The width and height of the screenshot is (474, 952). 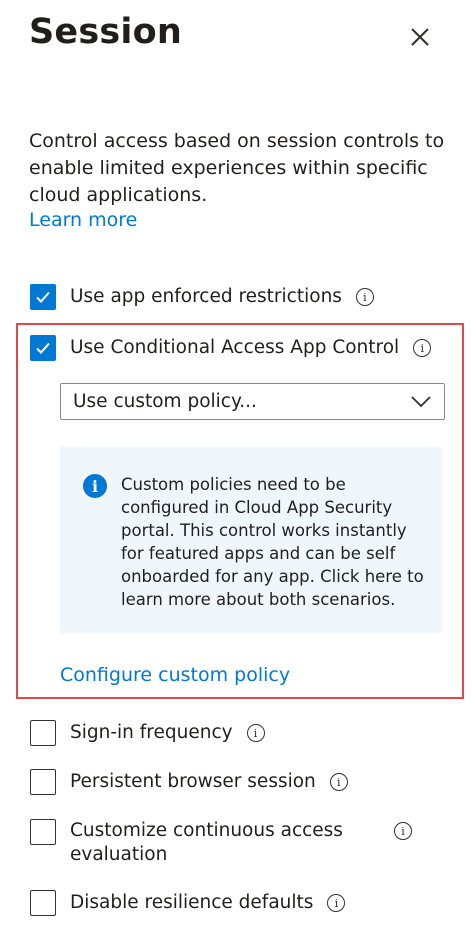 I want to click on close-icon, so click(x=420, y=37).